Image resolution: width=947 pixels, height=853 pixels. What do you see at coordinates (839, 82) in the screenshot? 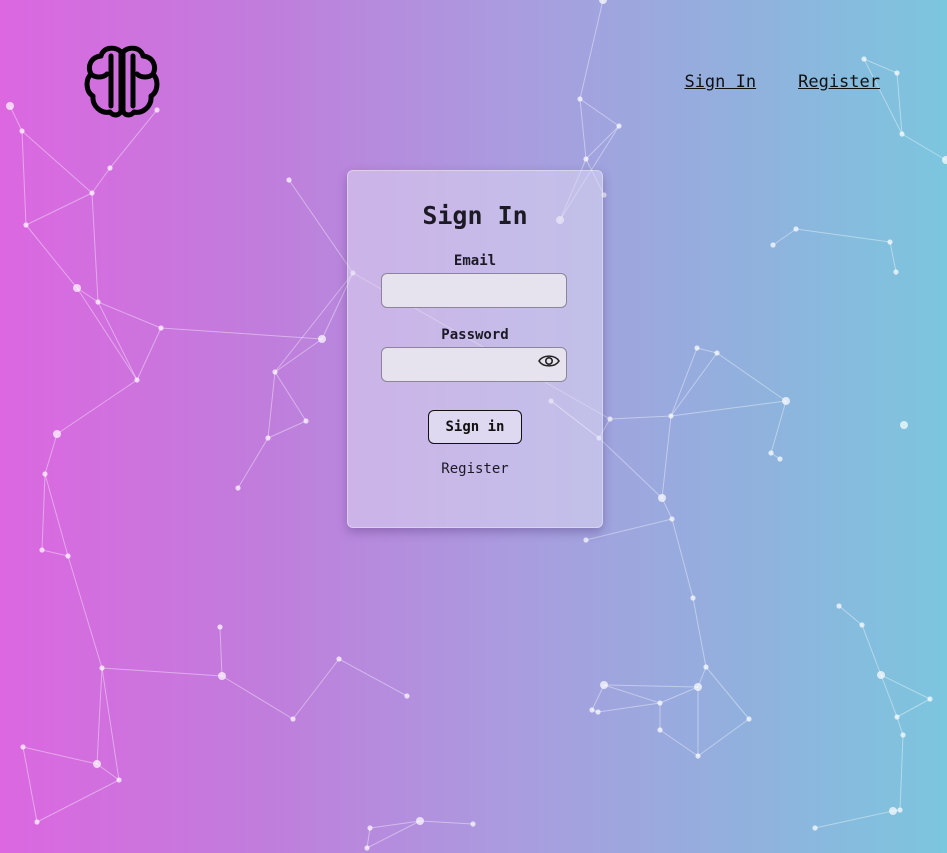
I see `nav-register-link: Register` at bounding box center [839, 82].